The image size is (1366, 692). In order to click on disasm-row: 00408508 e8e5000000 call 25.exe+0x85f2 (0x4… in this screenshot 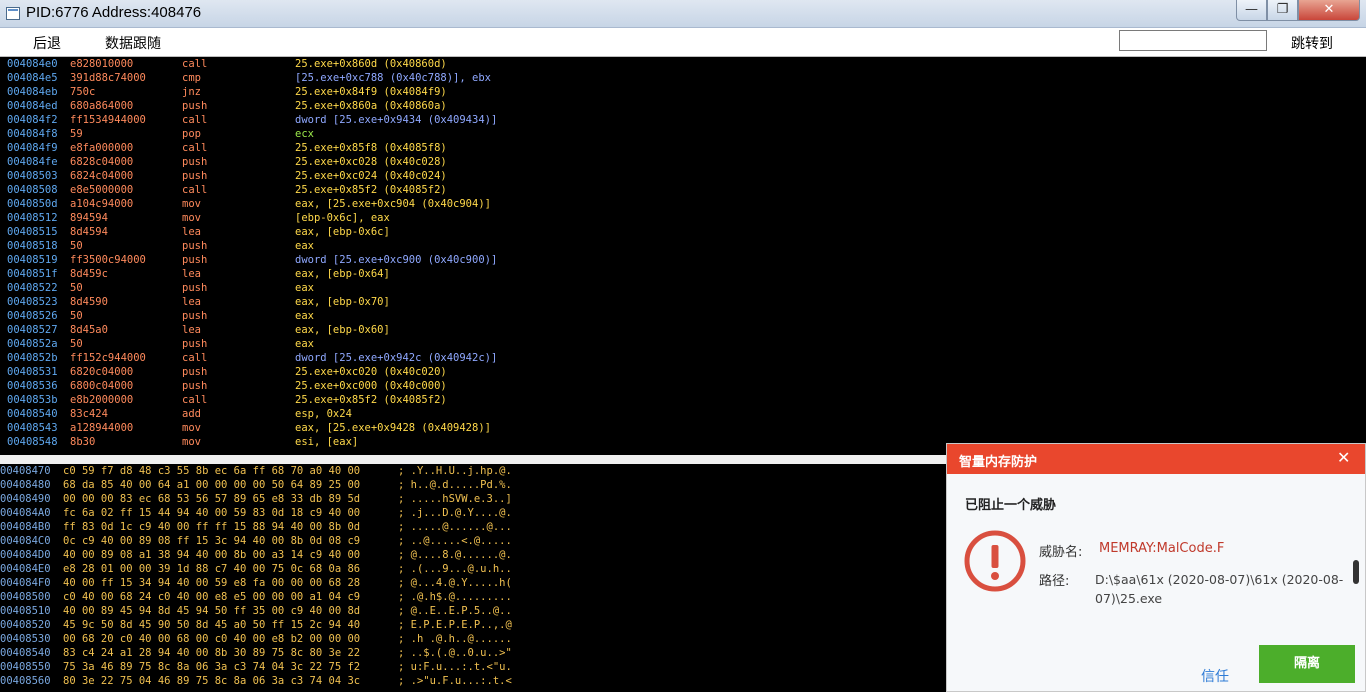, I will do `click(450, 190)`.